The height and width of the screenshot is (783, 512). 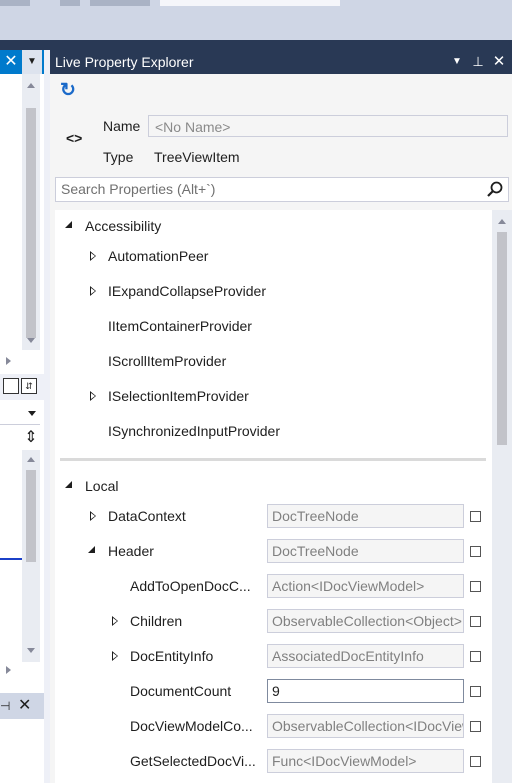 What do you see at coordinates (187, 291) in the screenshot?
I see `property-name: IExpandCollapseProvider` at bounding box center [187, 291].